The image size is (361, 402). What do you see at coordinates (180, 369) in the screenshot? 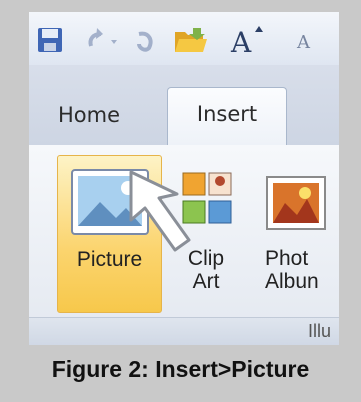
I see `figure-caption: Figure 2: Insert>Picture` at bounding box center [180, 369].